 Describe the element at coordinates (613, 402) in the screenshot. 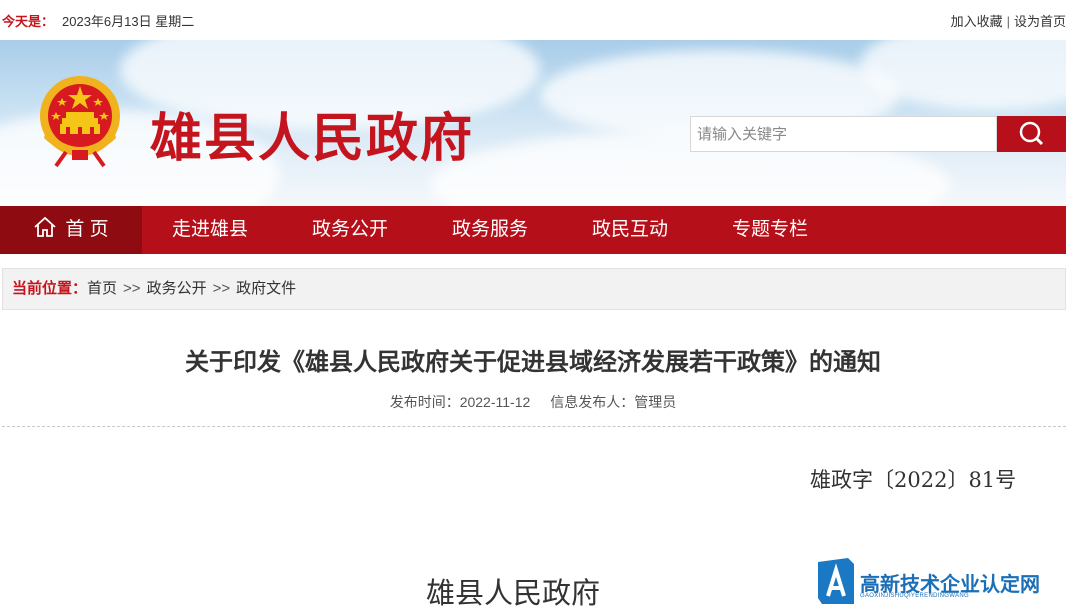

I see `publisher: 信息发布人：管理员` at that location.